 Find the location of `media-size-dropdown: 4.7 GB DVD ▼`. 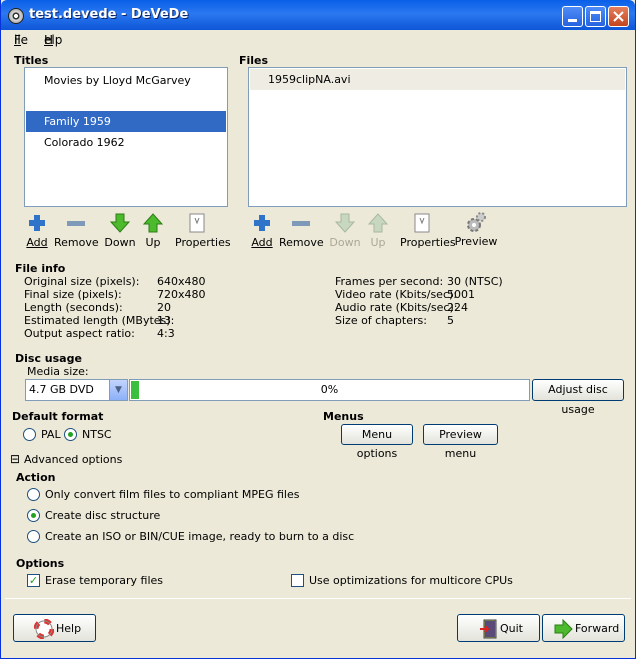

media-size-dropdown: 4.7 GB DVD ▼ is located at coordinates (76, 390).